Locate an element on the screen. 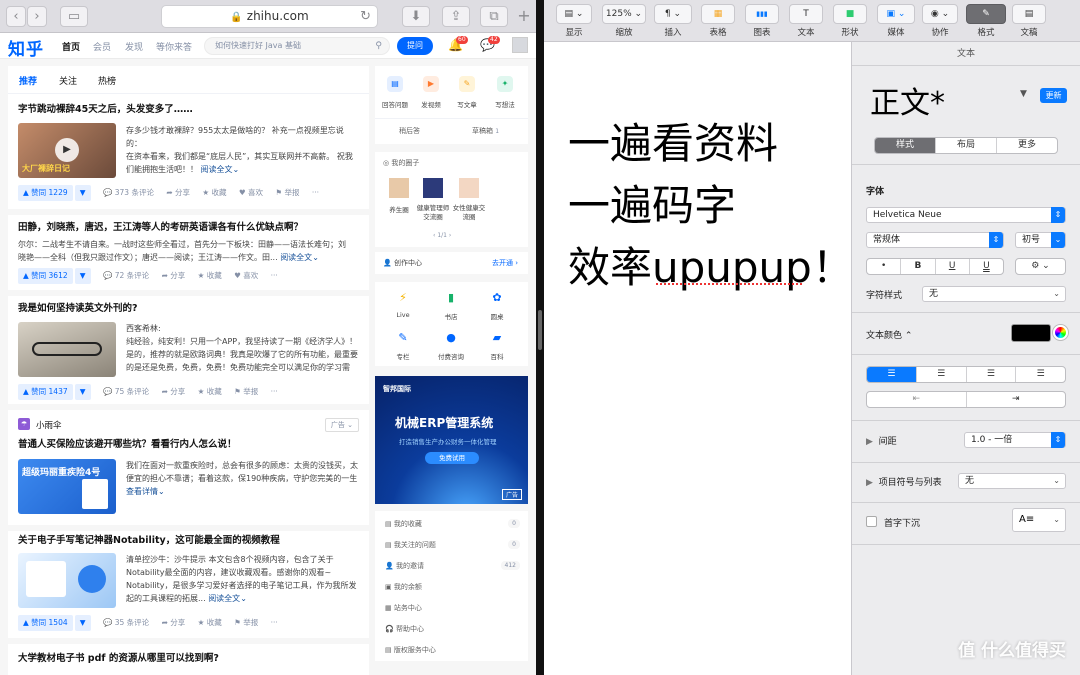  circle-pager: ‹ 1/1 › is located at coordinates (442, 235).